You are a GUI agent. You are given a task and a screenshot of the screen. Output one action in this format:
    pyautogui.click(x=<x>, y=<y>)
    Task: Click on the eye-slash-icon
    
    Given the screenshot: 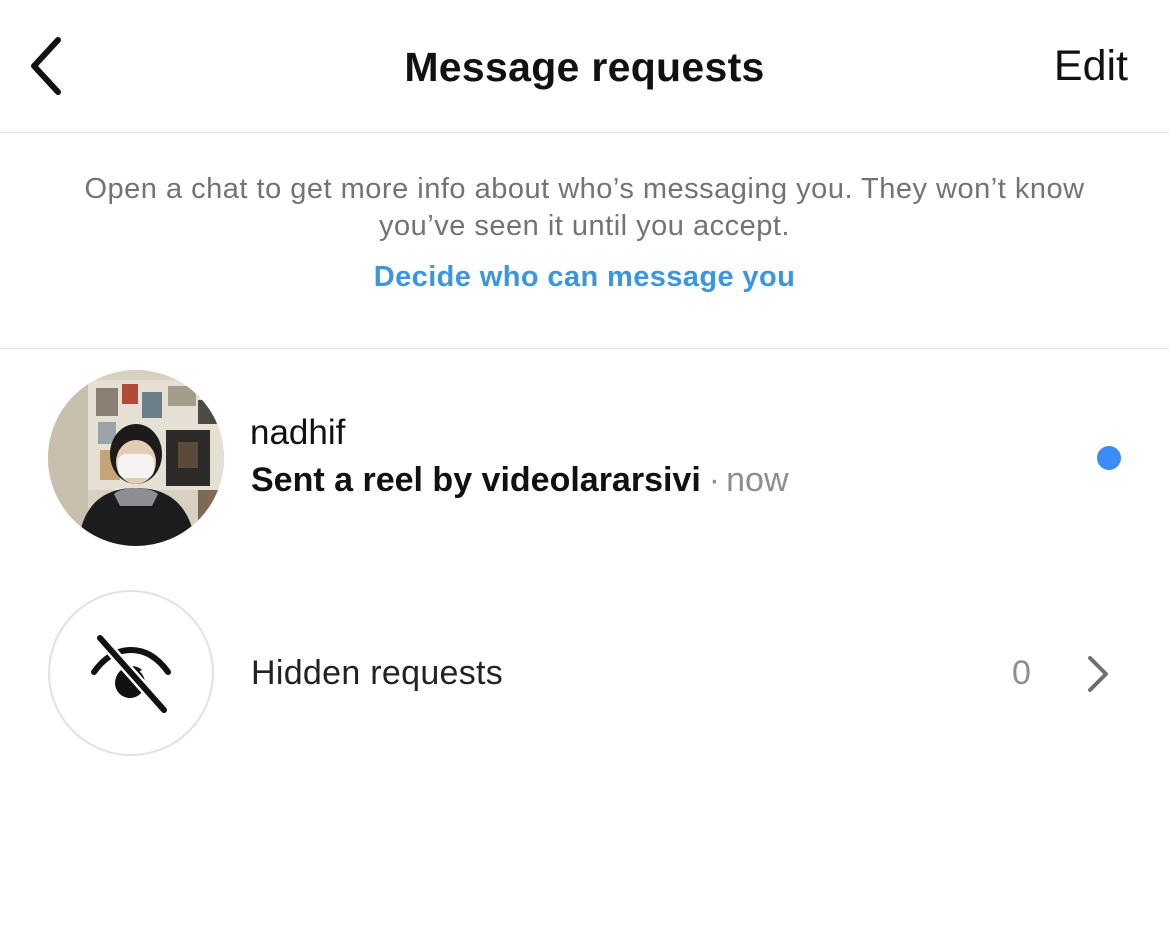 What is the action you would take?
    pyautogui.click(x=131, y=674)
    